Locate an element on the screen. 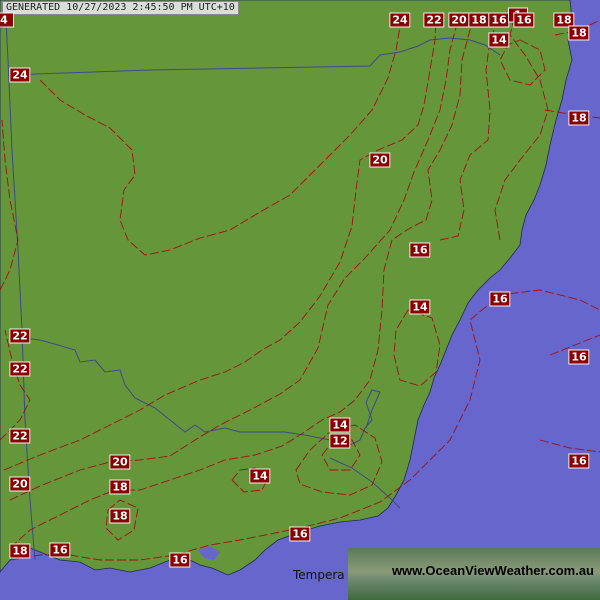 This screenshot has height=600, width=600. contour-label: 4 is located at coordinates (7, 20).